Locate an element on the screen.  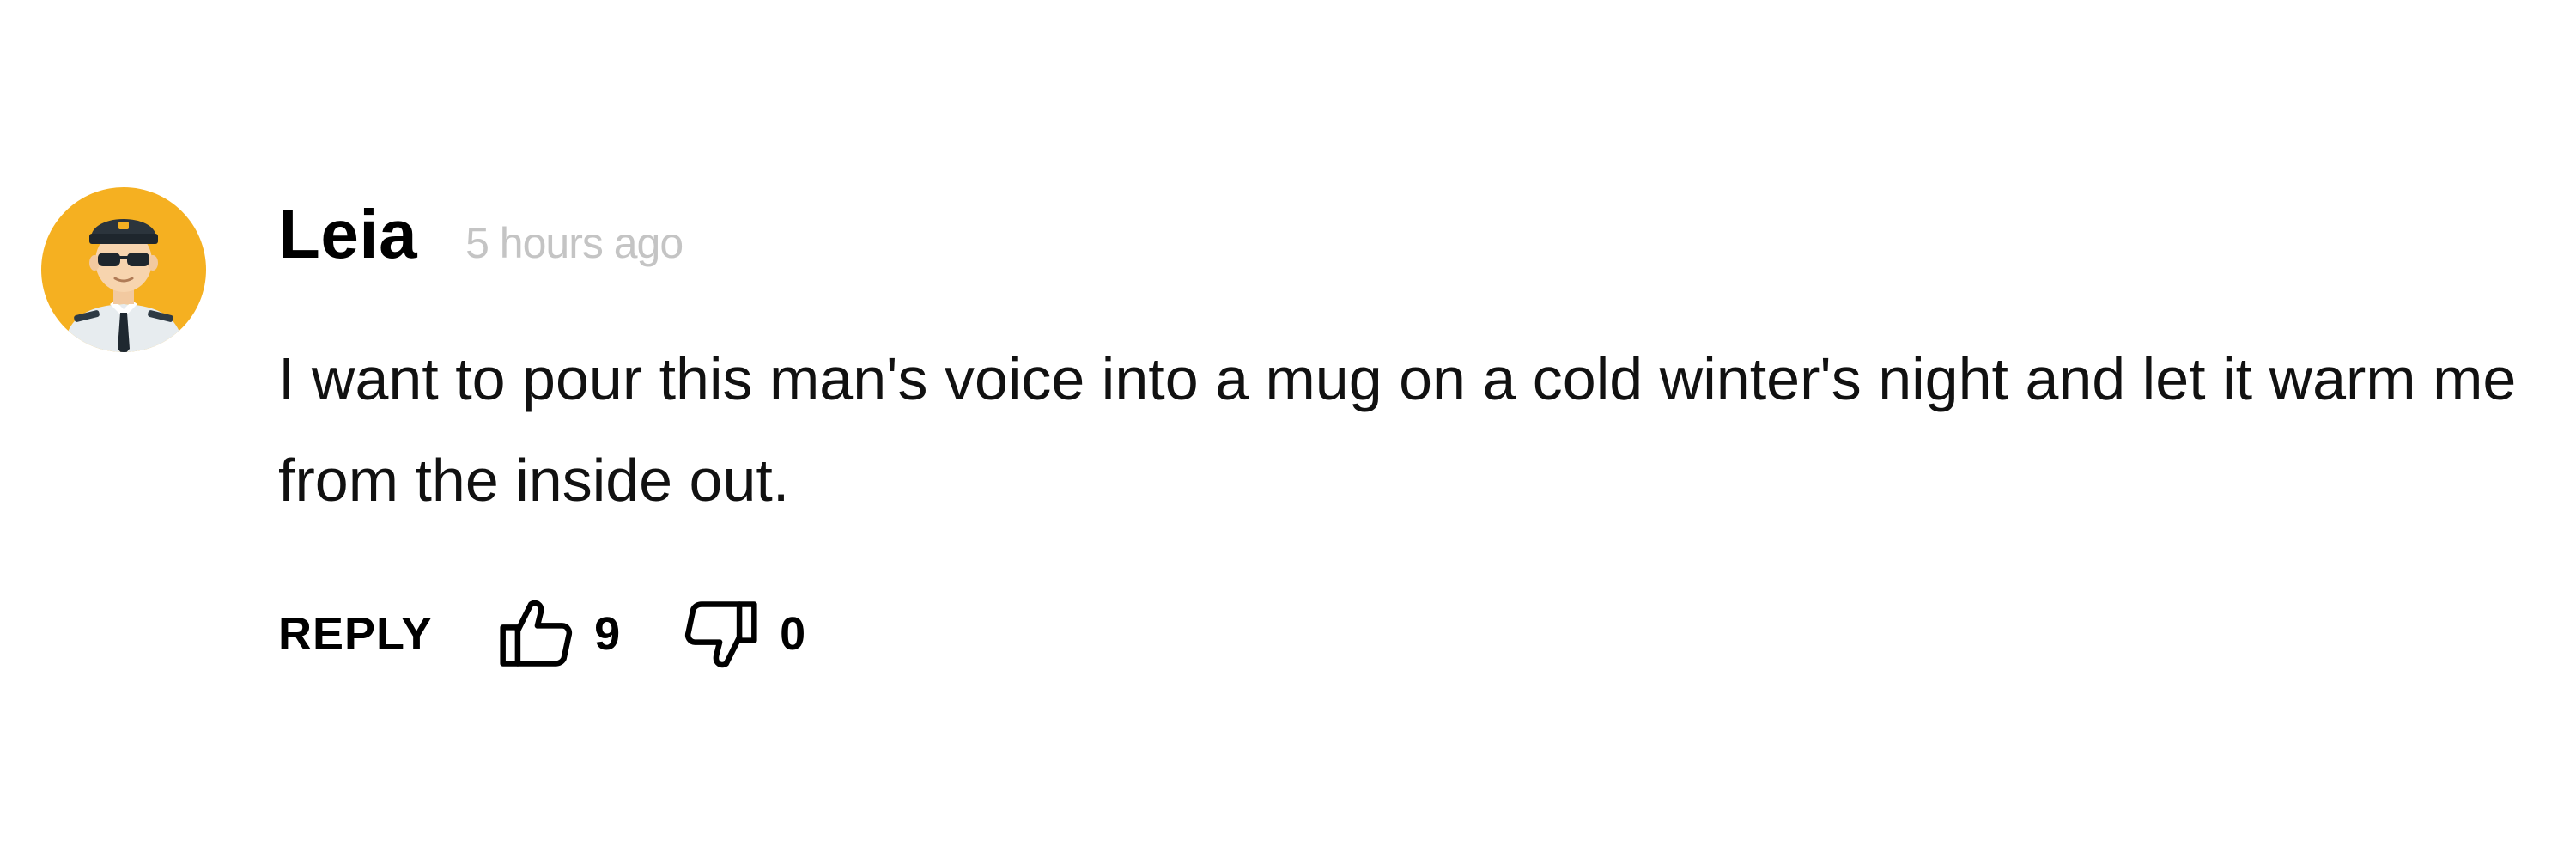
timestamp: 5 hours ago is located at coordinates (574, 243).